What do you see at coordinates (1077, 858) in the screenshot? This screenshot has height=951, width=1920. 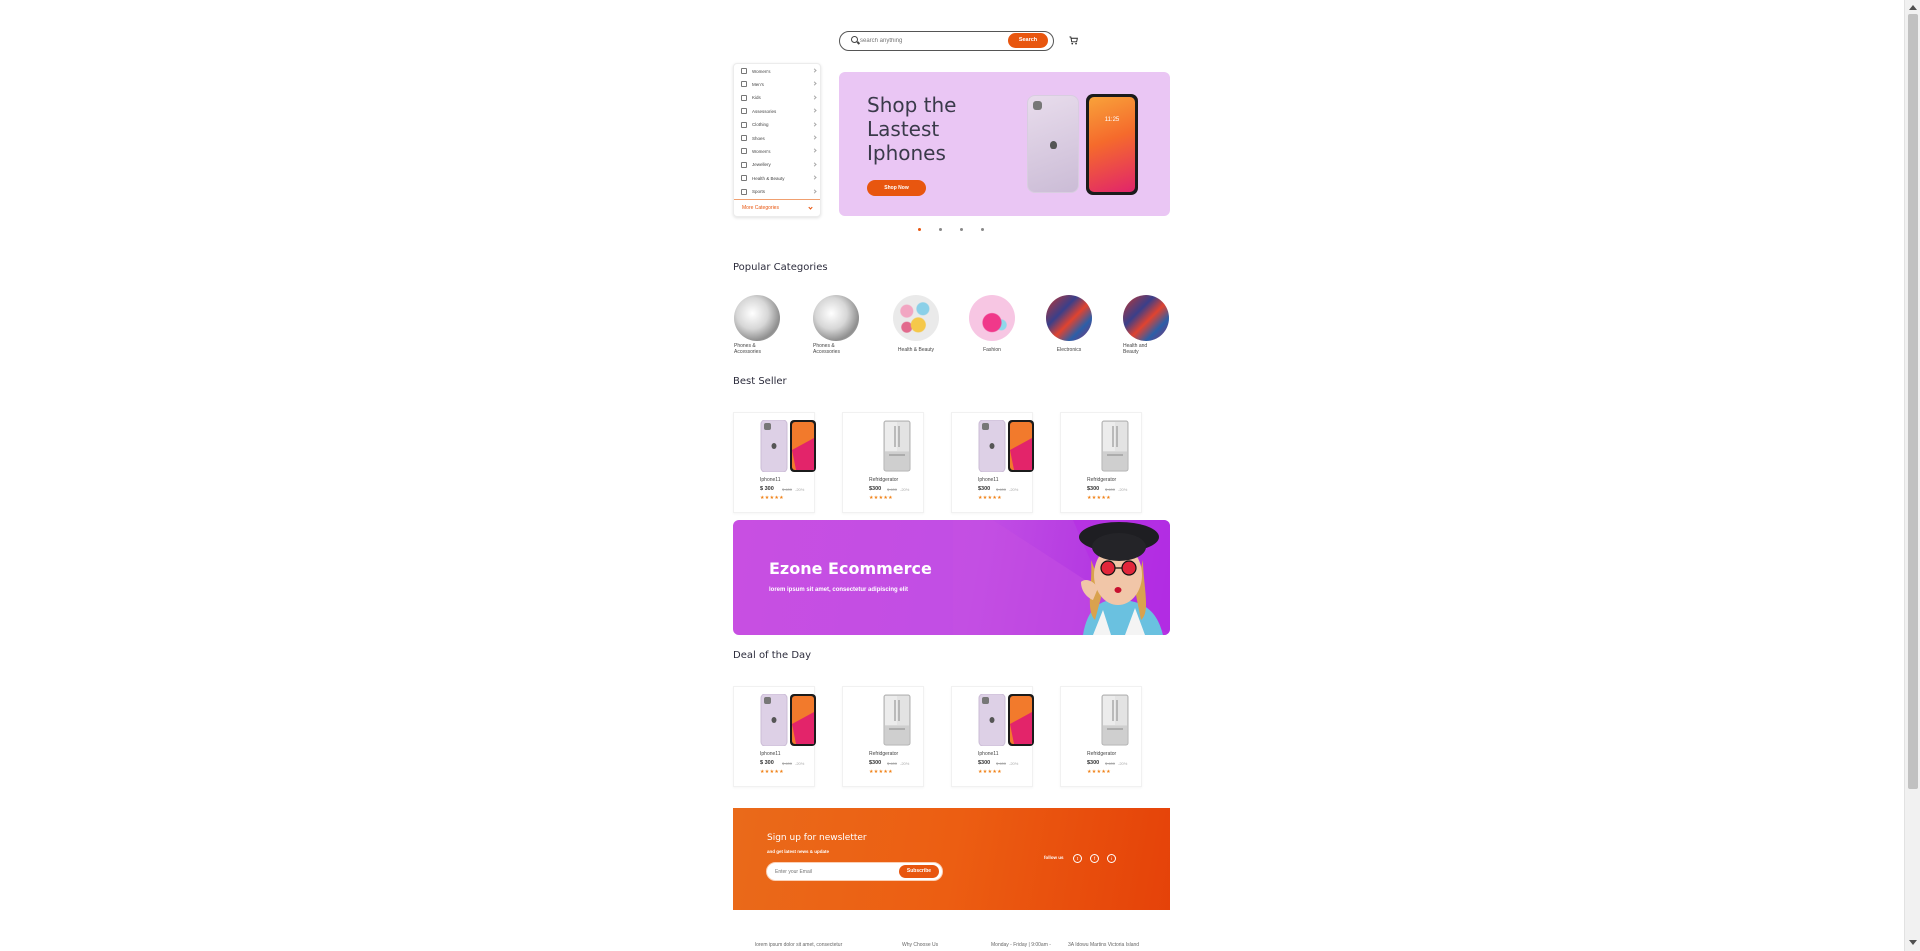 I see `twitter-icon: t` at bounding box center [1077, 858].